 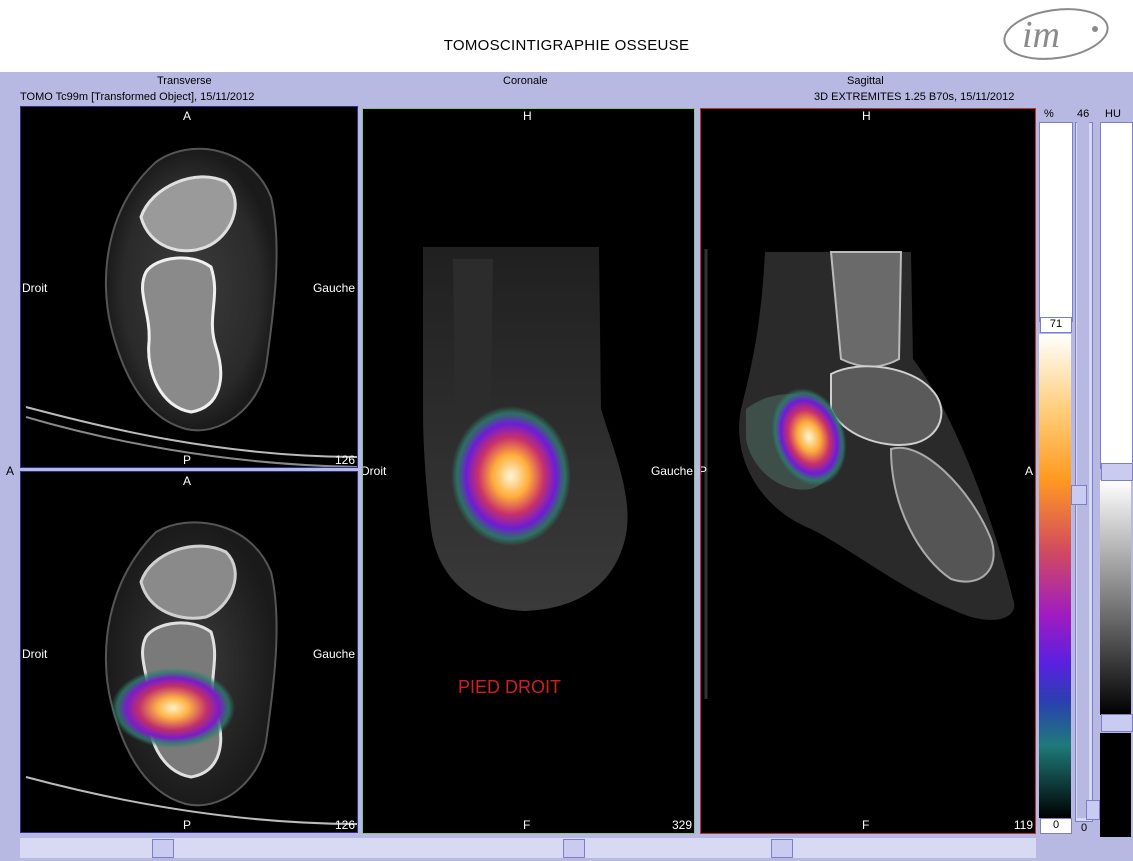 I want to click on slice-number: 119, so click(x=1023, y=825).